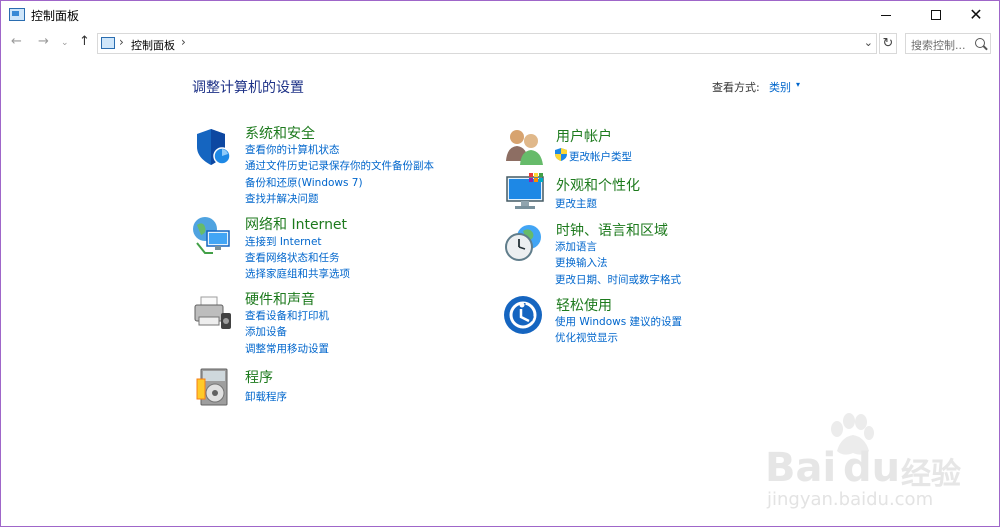 The width and height of the screenshot is (1000, 527). I want to click on category-system-security: 系统和安全, so click(280, 133).